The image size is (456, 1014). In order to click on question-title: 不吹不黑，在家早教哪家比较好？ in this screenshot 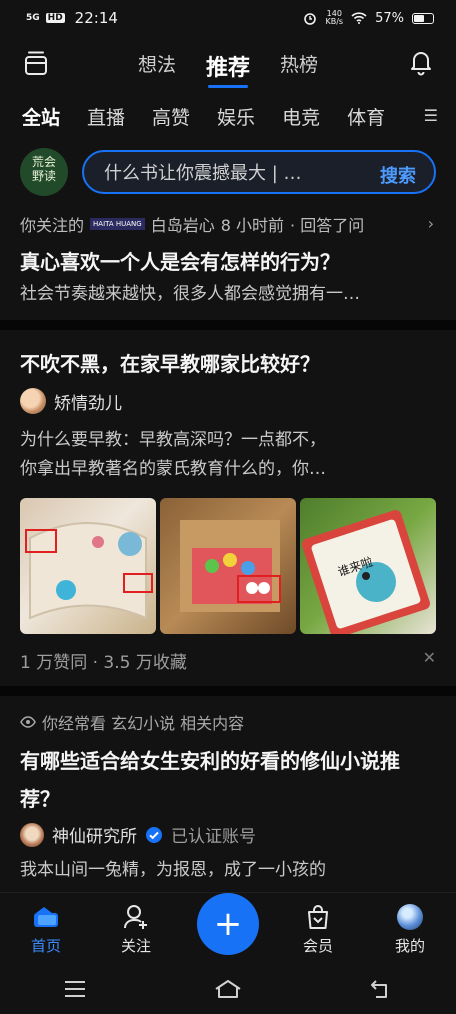, I will do `click(170, 364)`.